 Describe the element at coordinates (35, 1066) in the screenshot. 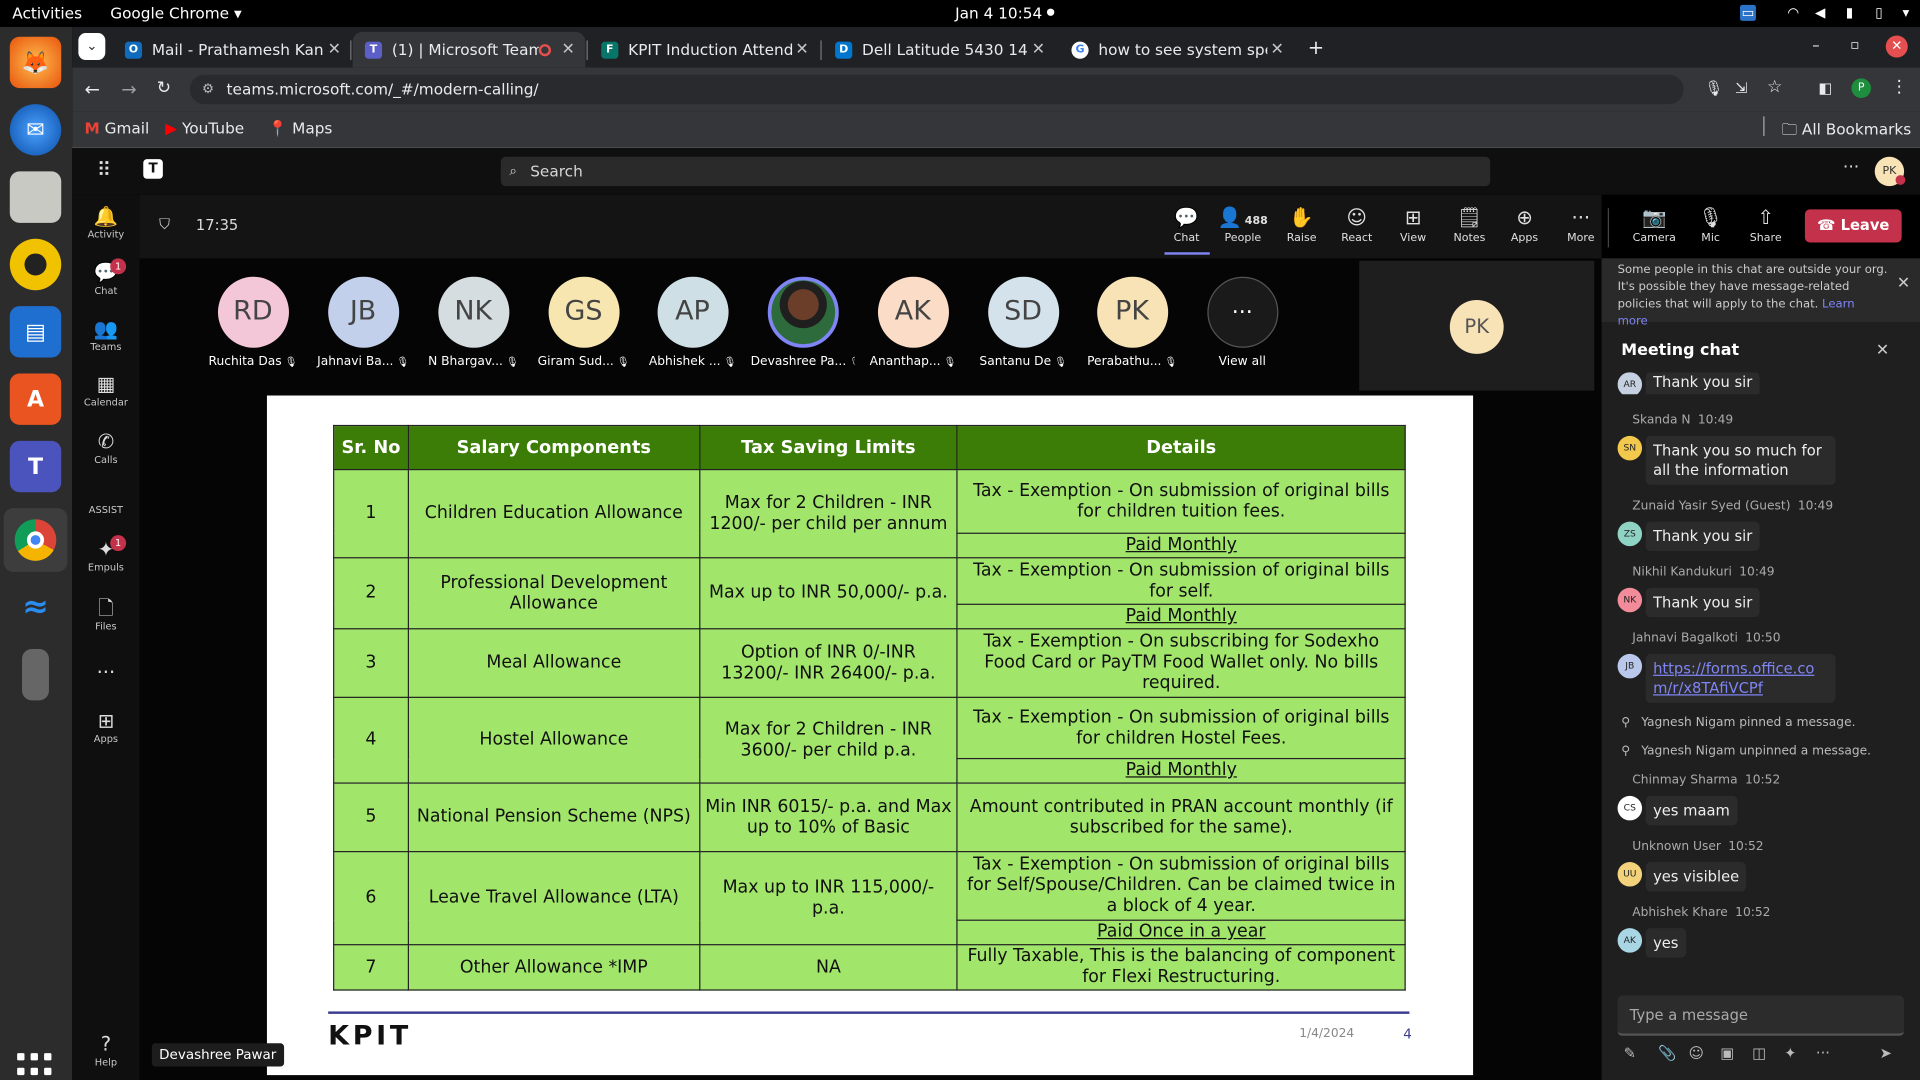

I see `show-apps-icon` at that location.